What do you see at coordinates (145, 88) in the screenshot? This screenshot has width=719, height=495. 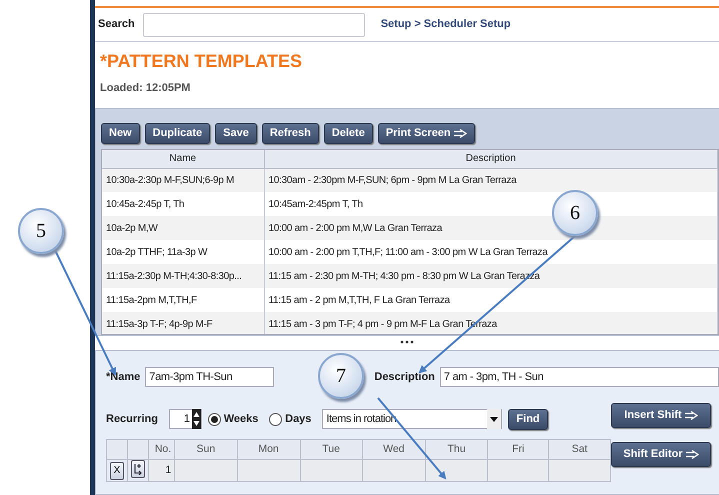 I see `loaded-time: Loaded: 12:05PM` at bounding box center [145, 88].